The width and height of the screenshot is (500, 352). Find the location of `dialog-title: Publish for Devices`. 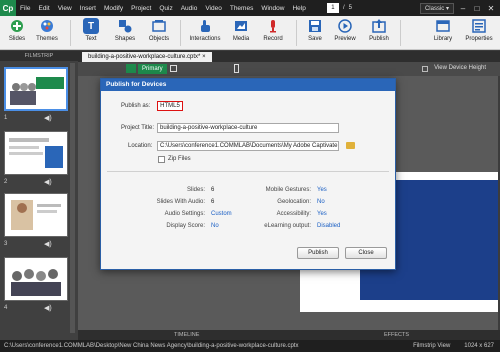

dialog-title: Publish for Devices is located at coordinates (248, 85).